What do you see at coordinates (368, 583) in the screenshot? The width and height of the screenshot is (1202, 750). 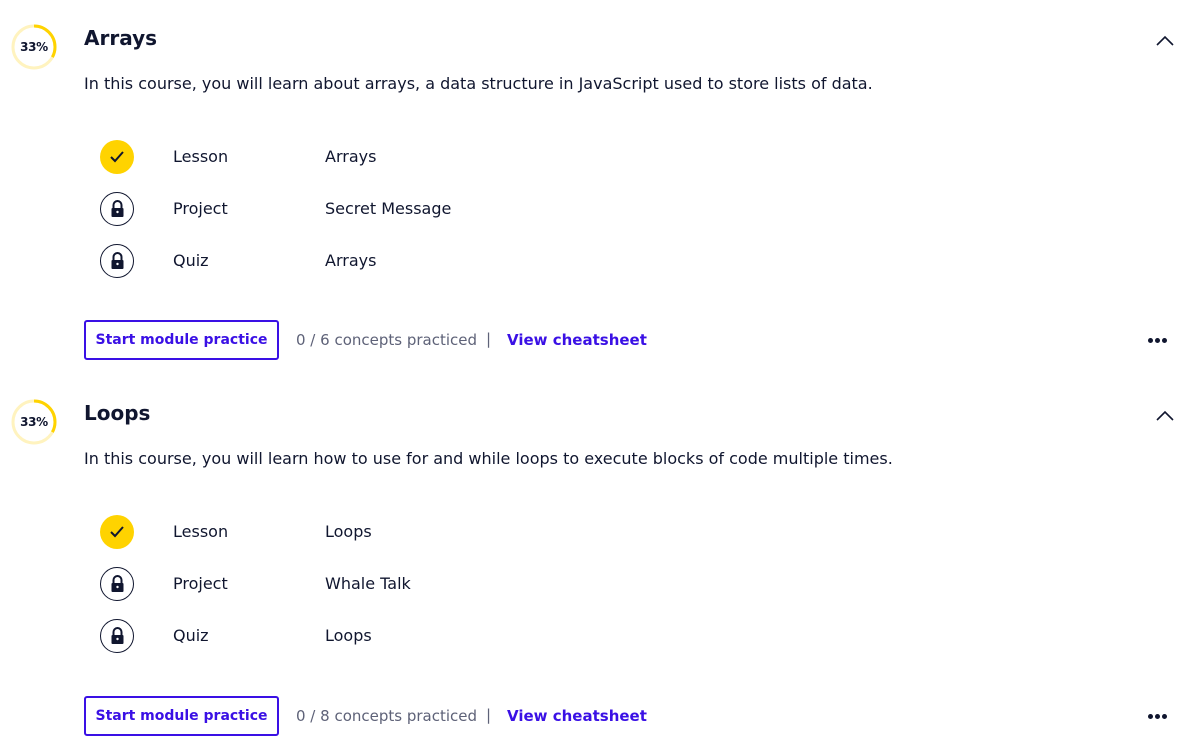 I see `item-name: Whale Talk` at bounding box center [368, 583].